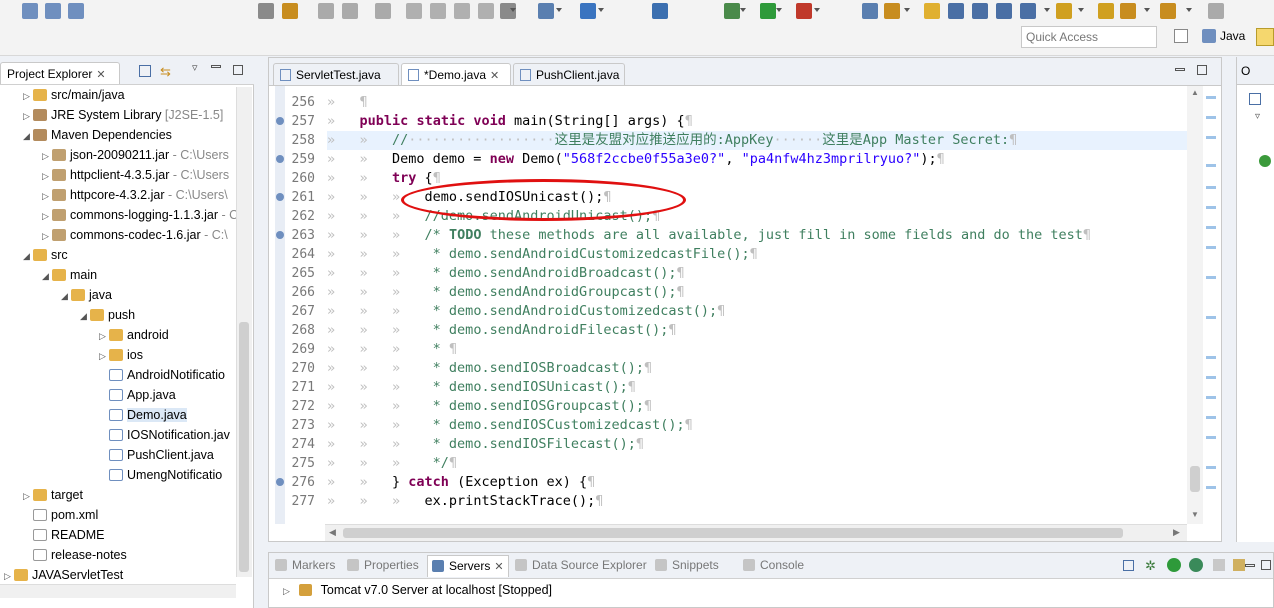 This screenshot has height=608, width=1274. I want to click on debug-icon, so click(732, 11).